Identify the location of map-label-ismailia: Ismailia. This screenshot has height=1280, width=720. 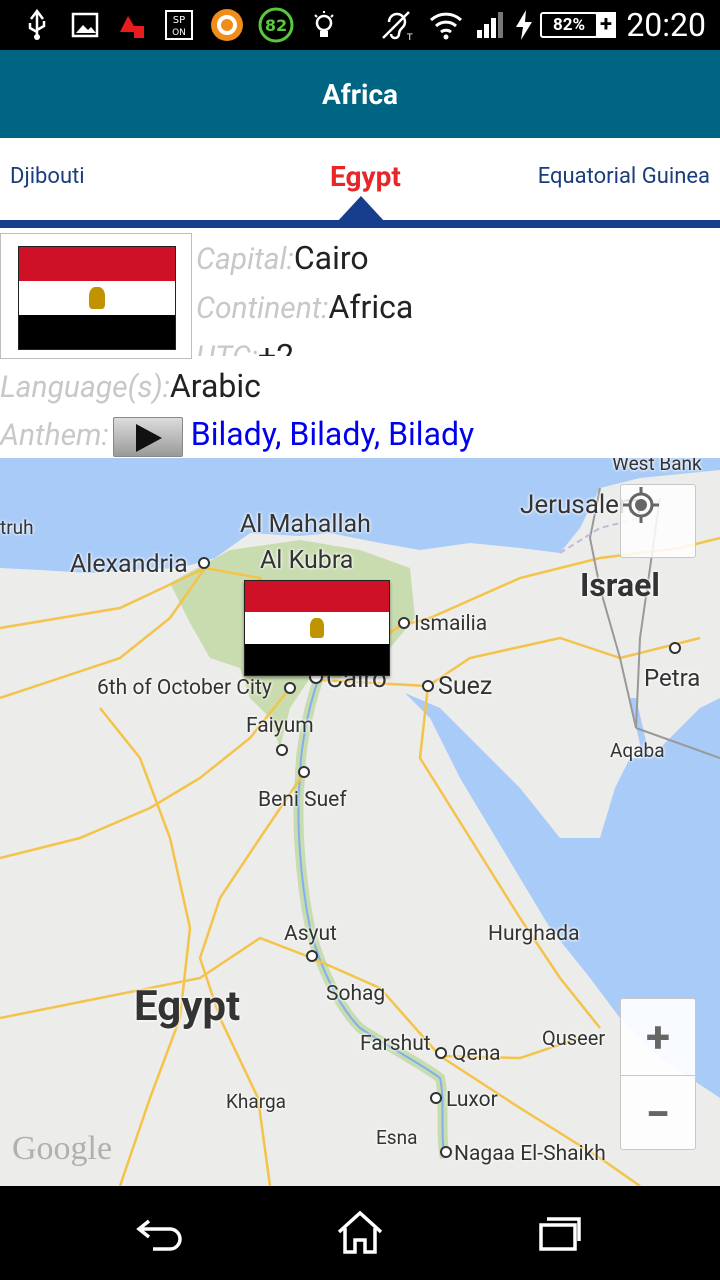
(451, 624).